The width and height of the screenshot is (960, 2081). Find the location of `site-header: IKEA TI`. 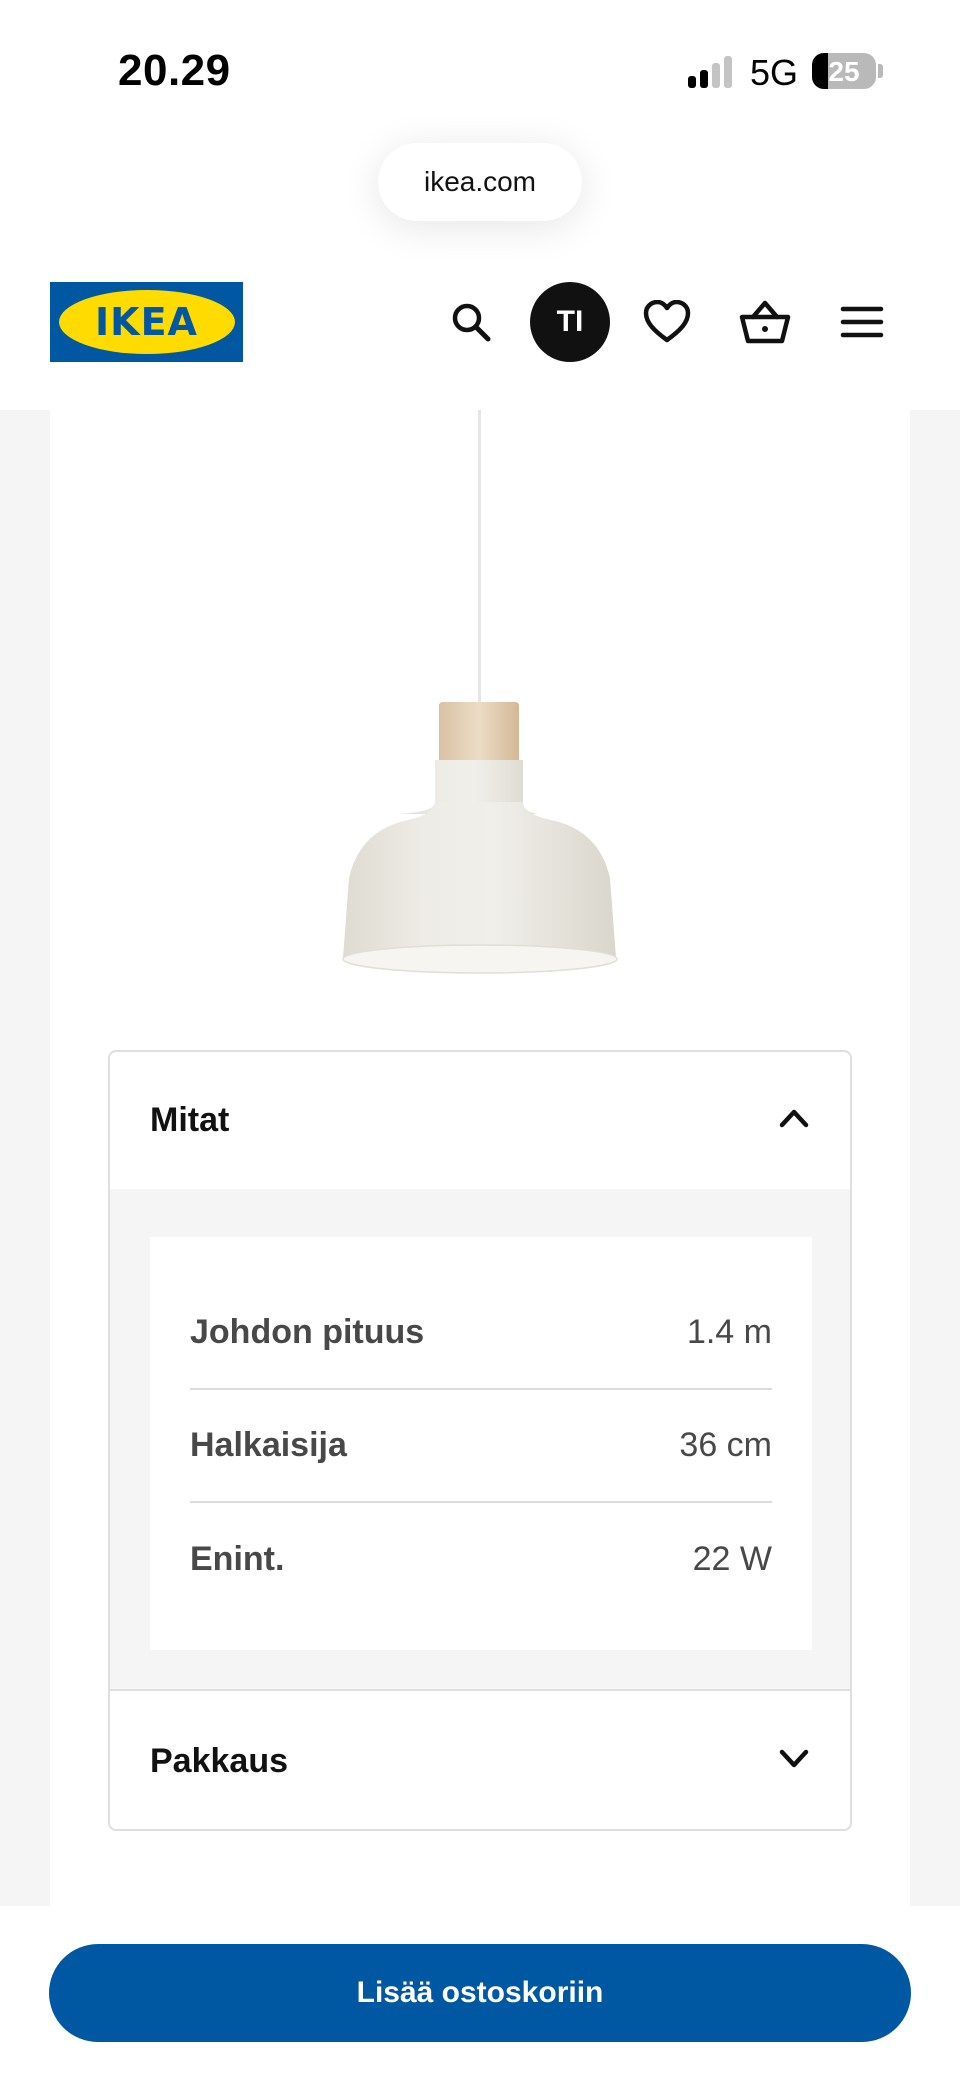

site-header: IKEA TI is located at coordinates (480, 335).